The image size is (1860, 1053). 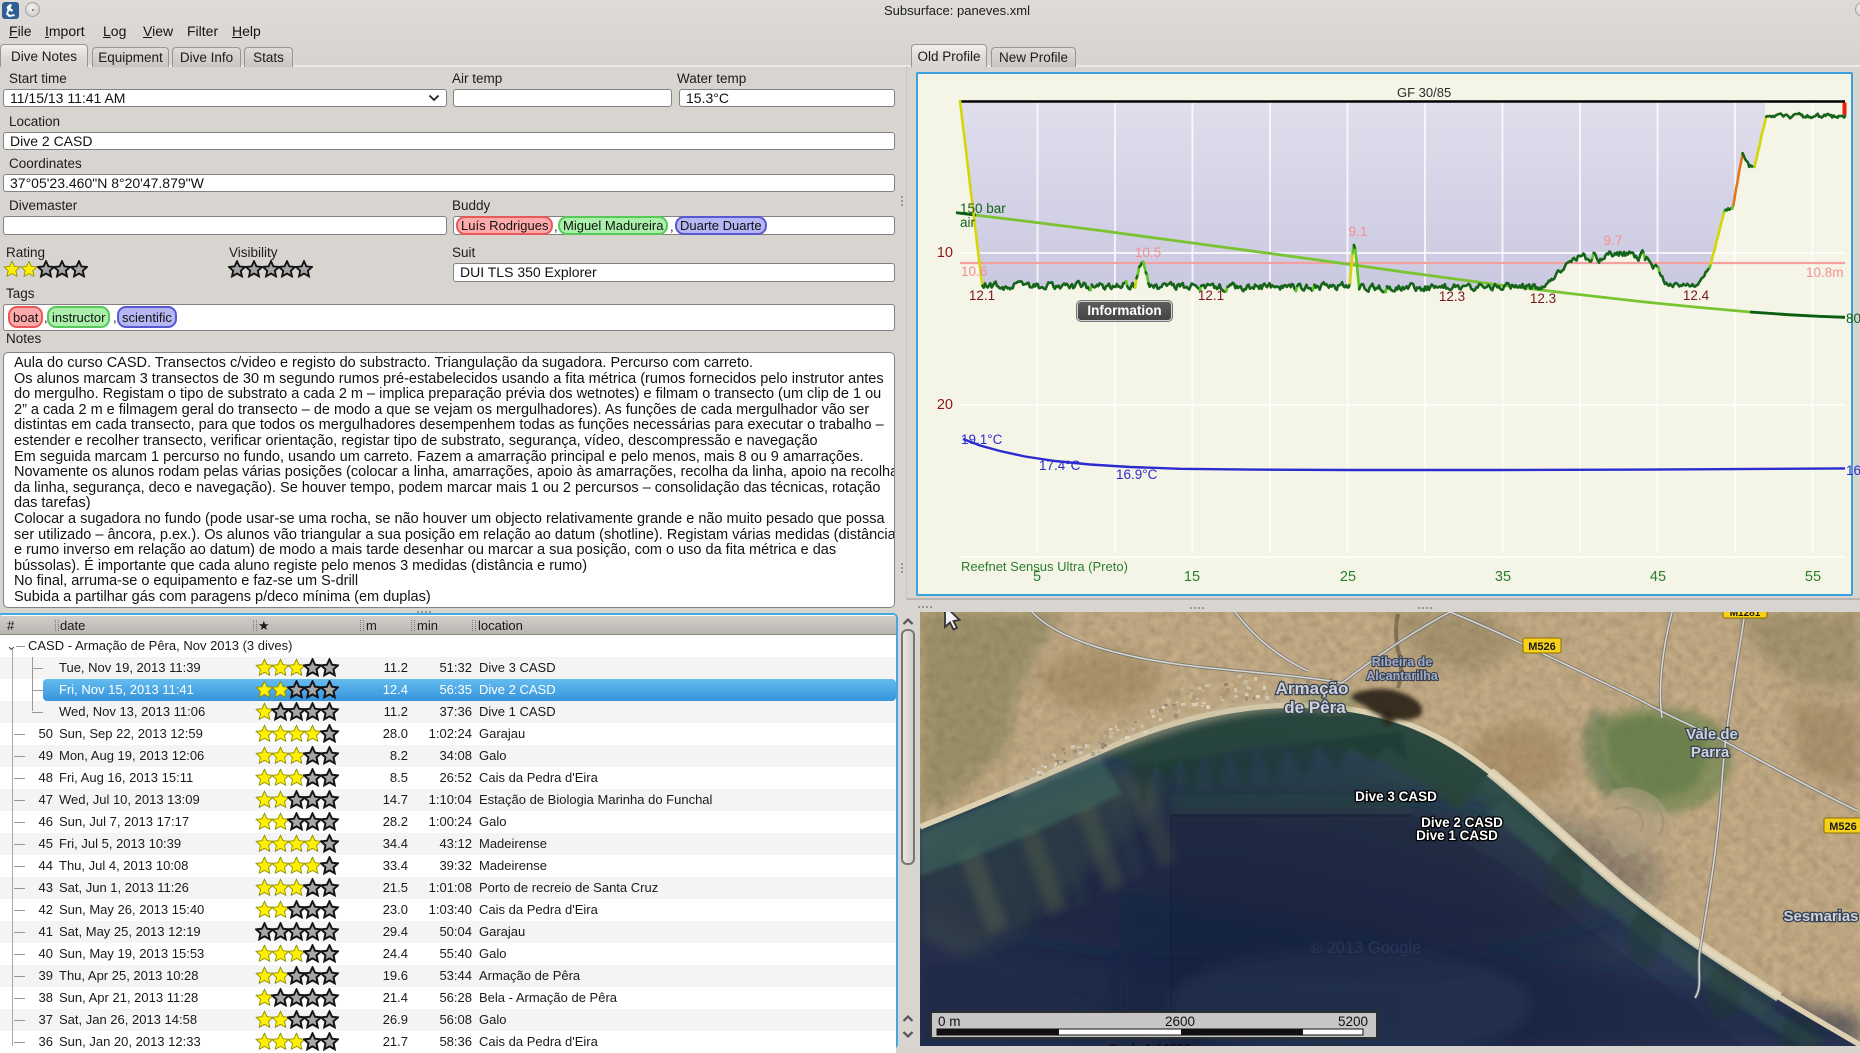 I want to click on svg-text: 25, so click(x=1348, y=577).